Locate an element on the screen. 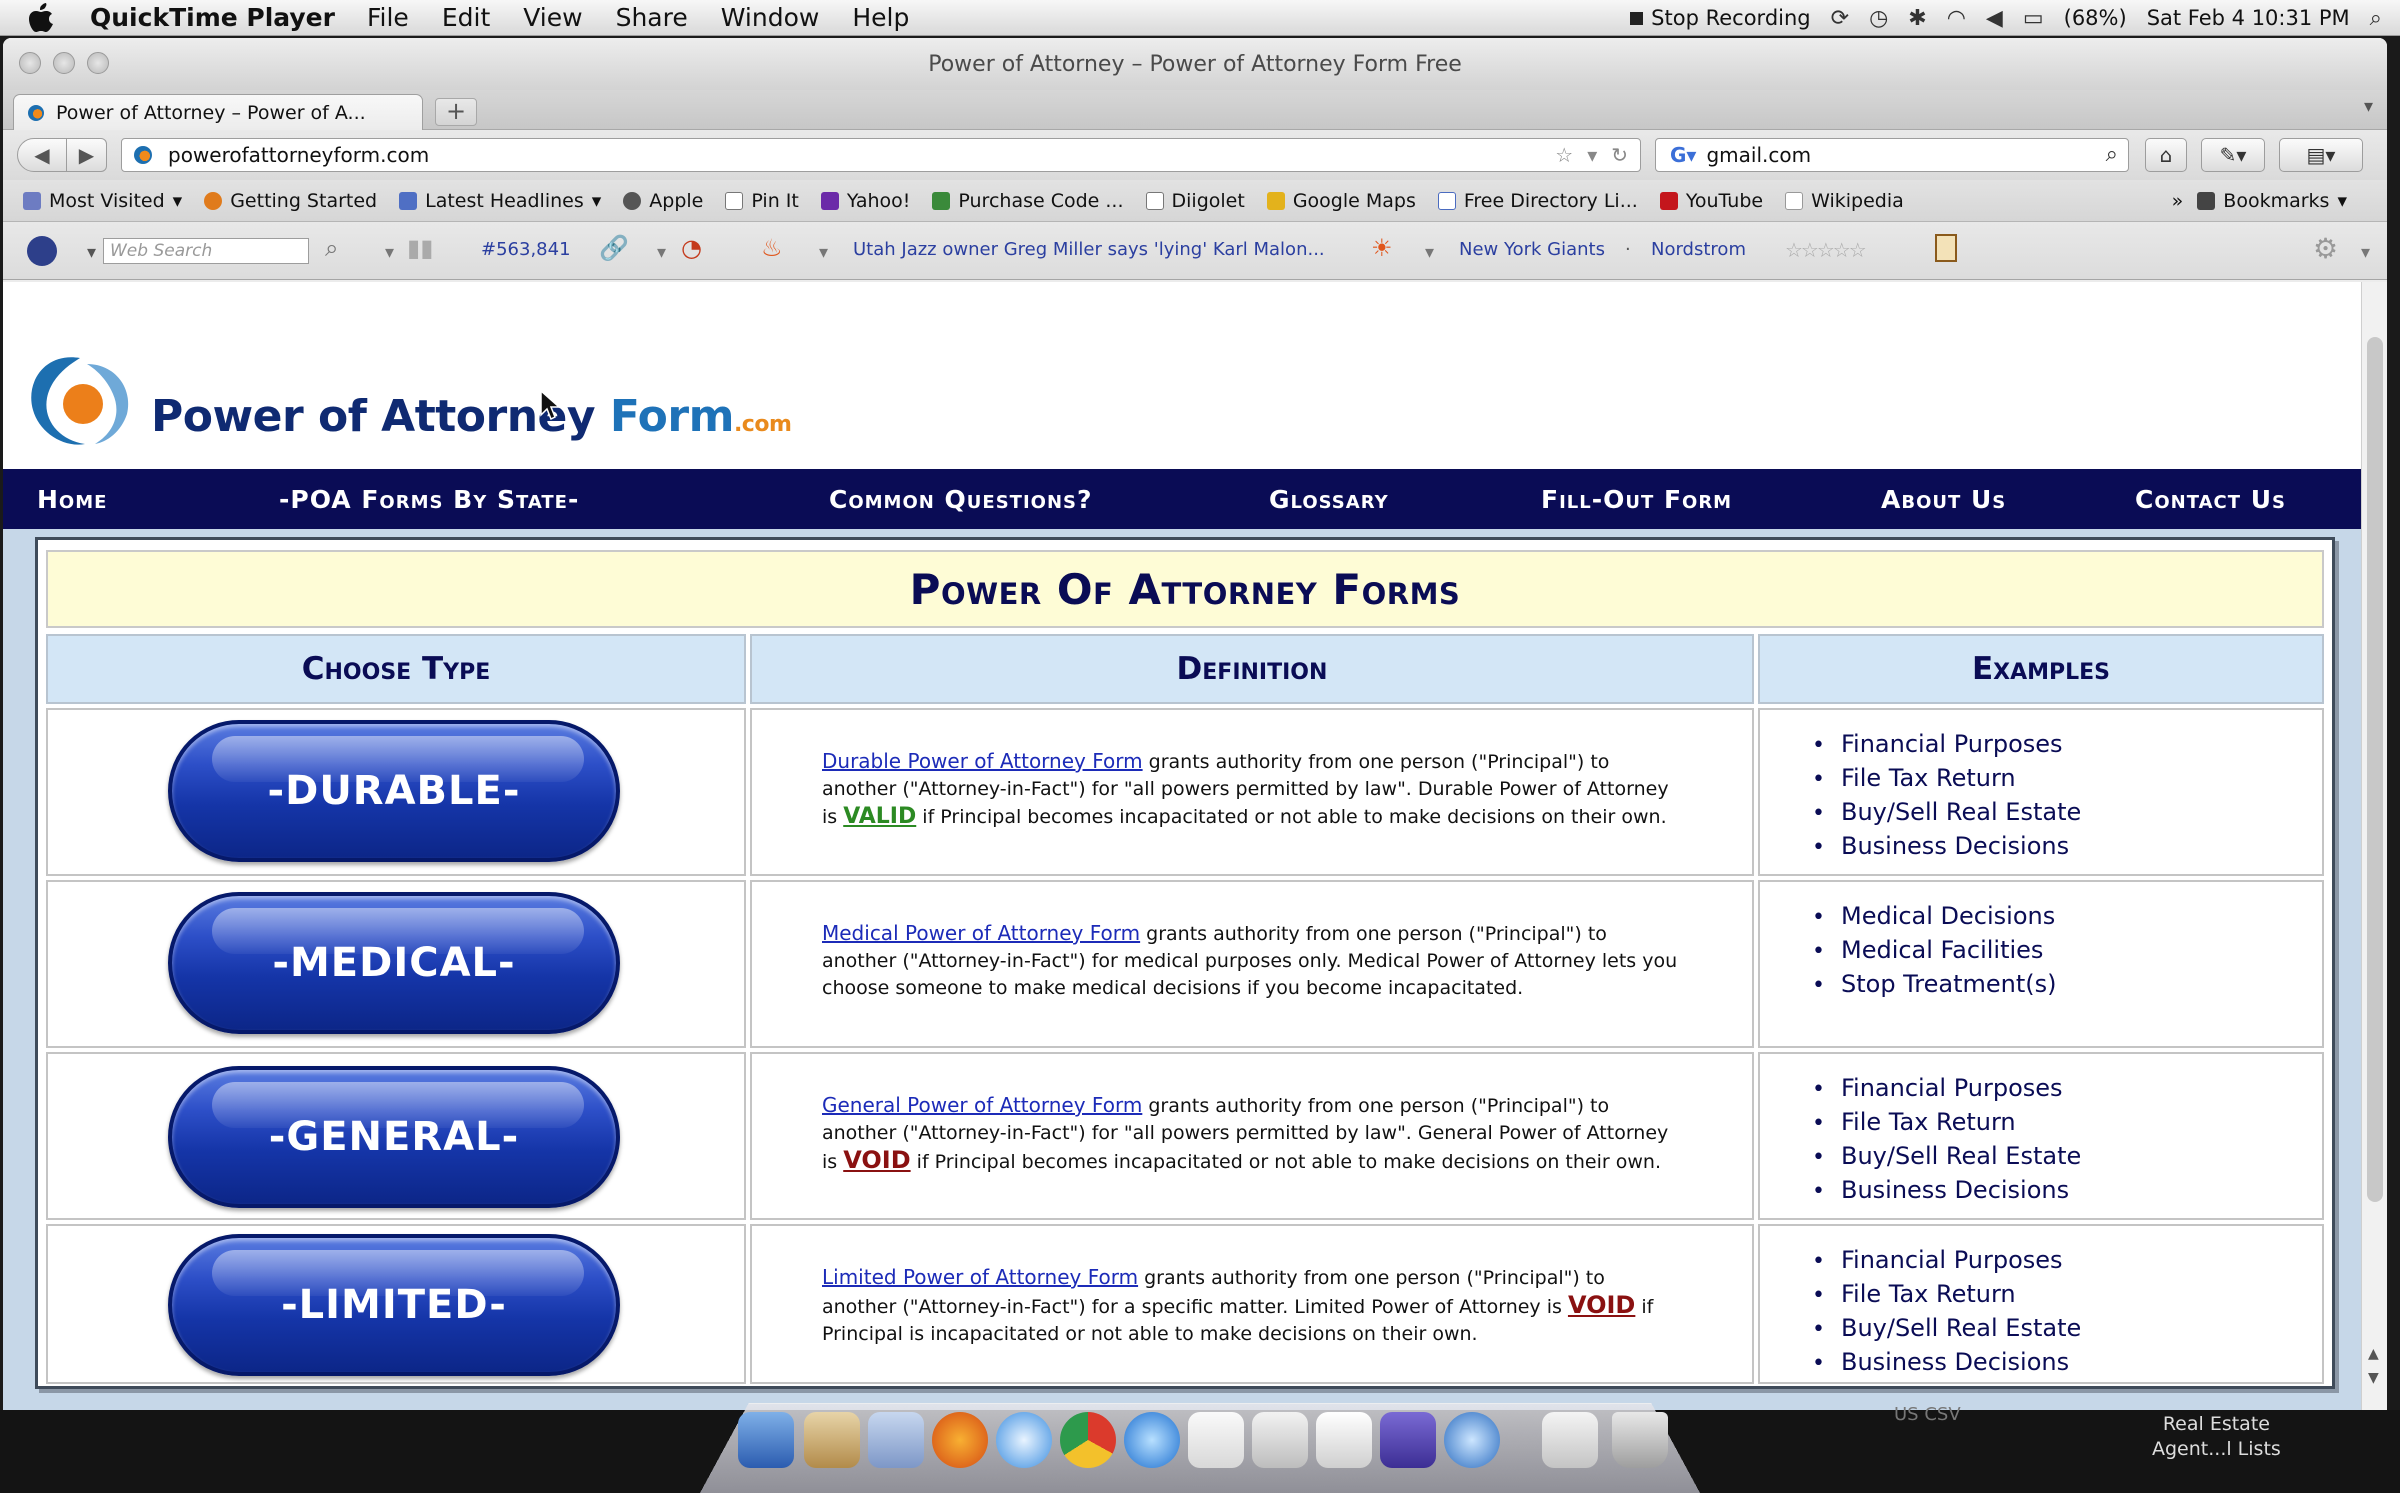 The height and width of the screenshot is (1493, 2400). medical-form-link: Medical Power of Attorney Form is located at coordinates (981, 933).